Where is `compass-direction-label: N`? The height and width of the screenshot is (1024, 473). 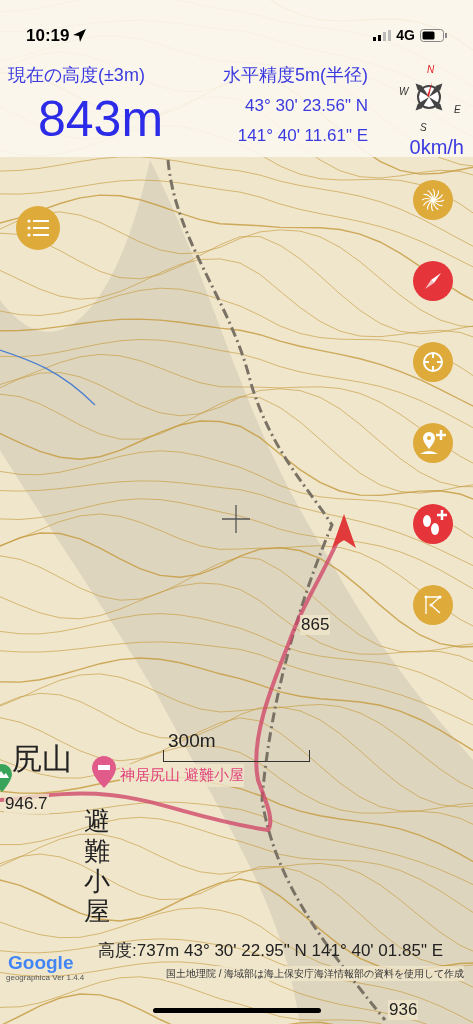 compass-direction-label: N is located at coordinates (431, 70).